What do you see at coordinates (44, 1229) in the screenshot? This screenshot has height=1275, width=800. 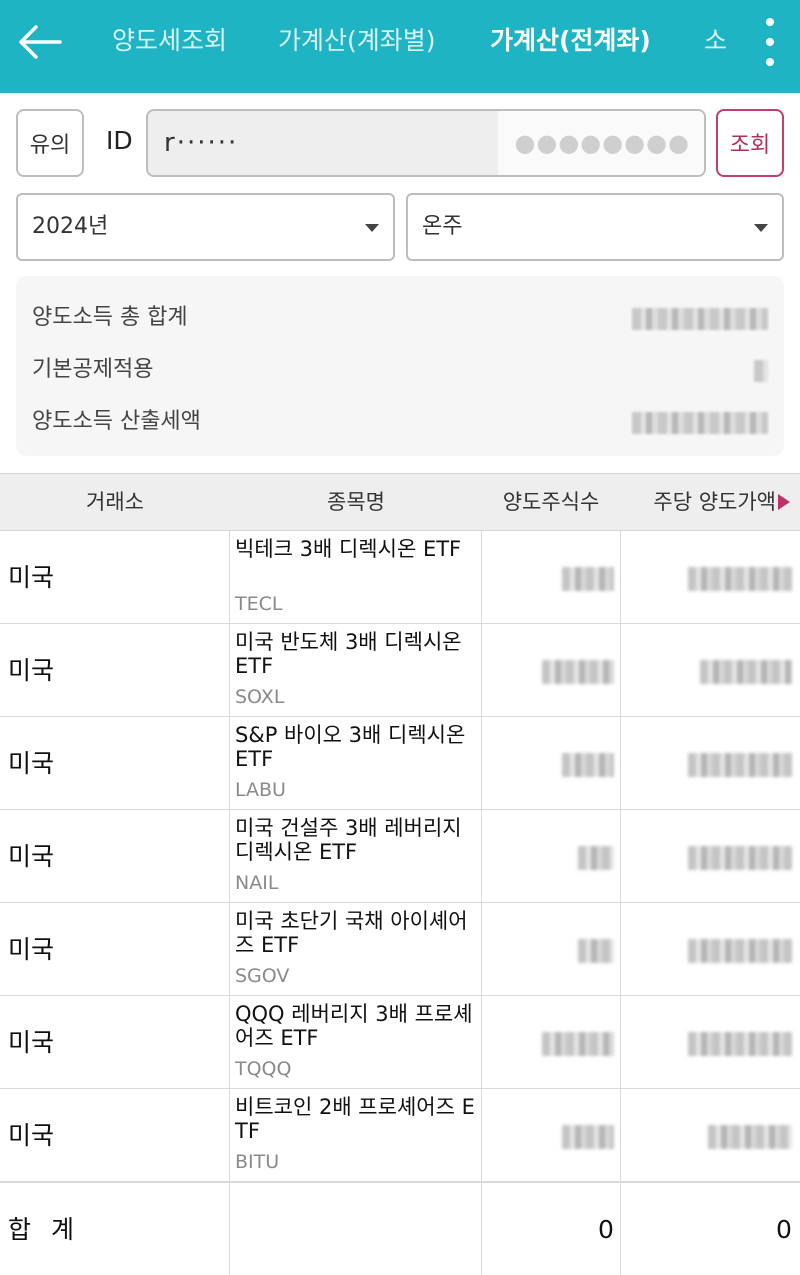 I see `total-label: 합 계` at bounding box center [44, 1229].